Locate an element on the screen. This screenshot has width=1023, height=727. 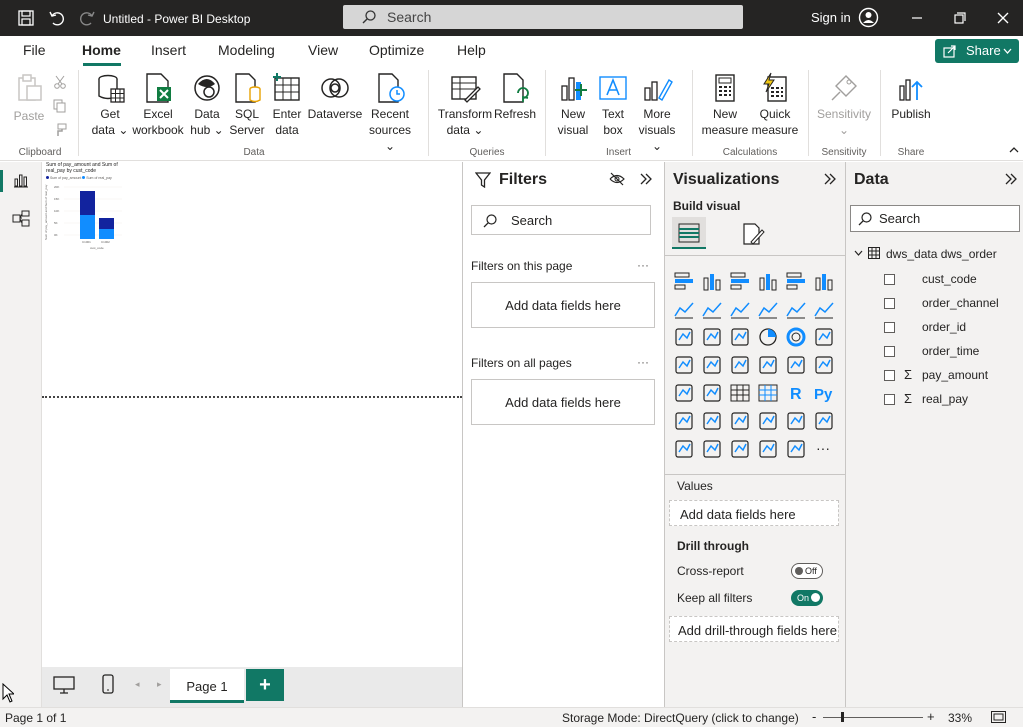
paginated-report-visual-icon is located at coordinates (824, 421).